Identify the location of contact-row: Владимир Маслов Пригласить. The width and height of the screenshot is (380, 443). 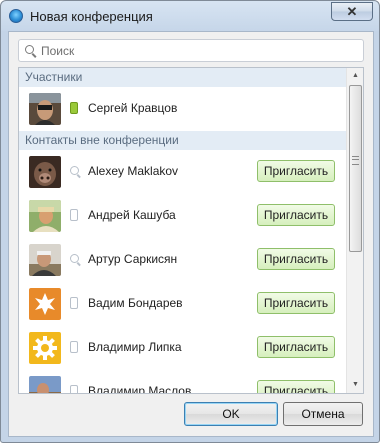
(182, 381).